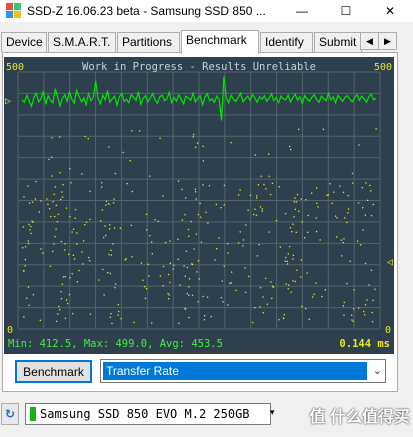 The image size is (413, 437). What do you see at coordinates (53, 371) in the screenshot?
I see `benchmark-button: Benchmark` at bounding box center [53, 371].